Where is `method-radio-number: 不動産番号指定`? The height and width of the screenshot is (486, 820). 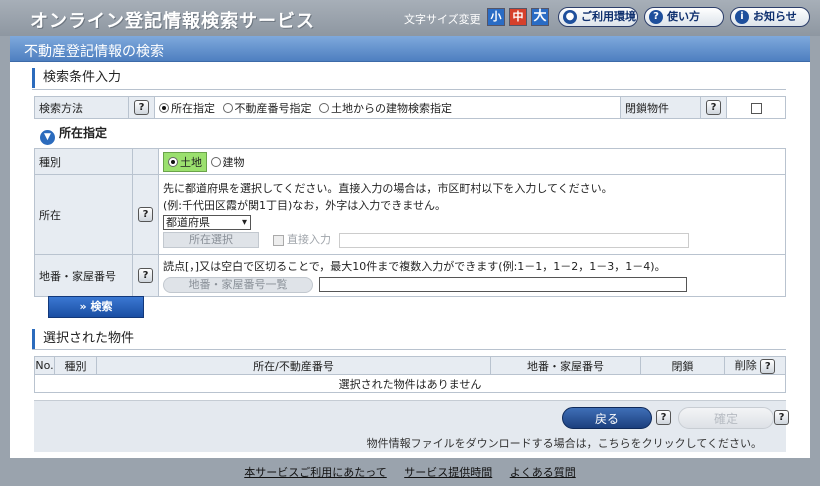
method-radio-number: 不動産番号指定 is located at coordinates (267, 108).